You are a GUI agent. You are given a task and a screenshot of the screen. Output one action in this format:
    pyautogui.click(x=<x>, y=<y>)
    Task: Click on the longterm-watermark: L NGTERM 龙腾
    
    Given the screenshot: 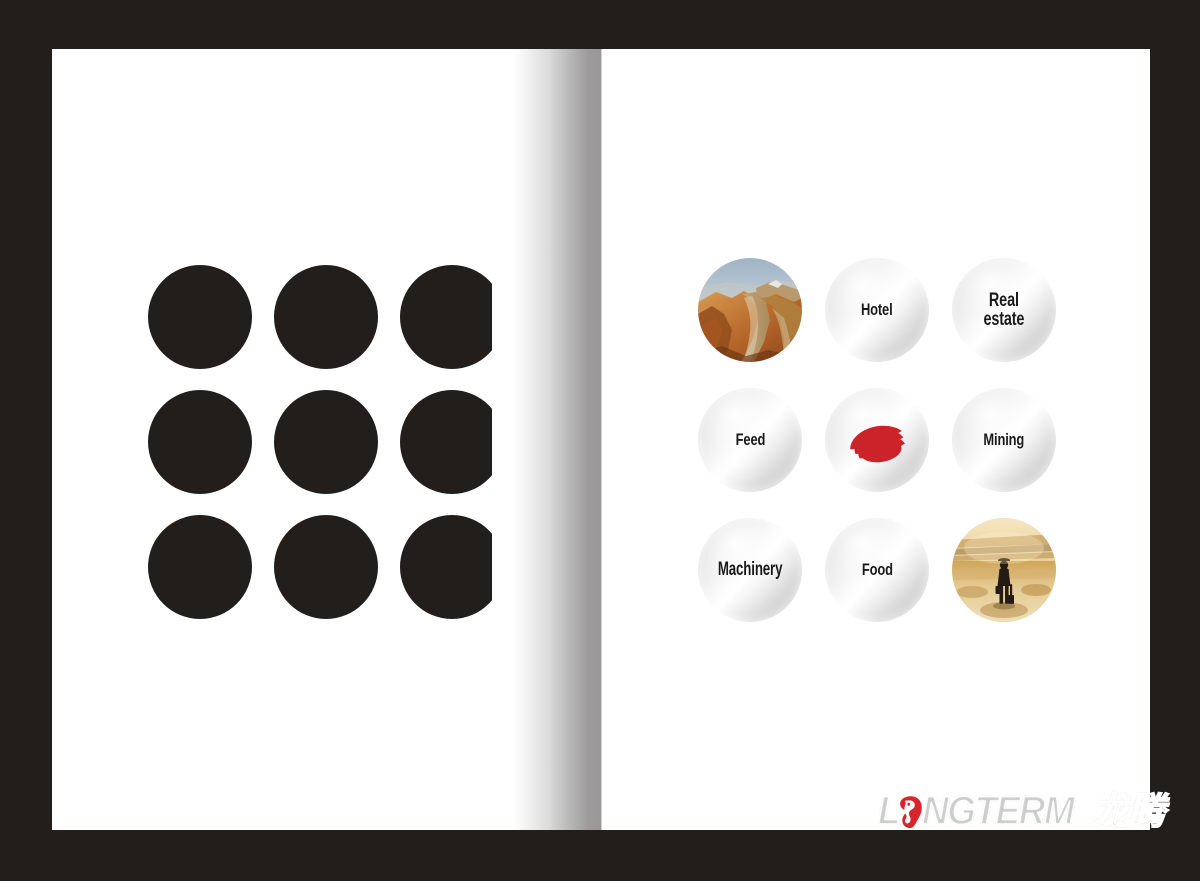 What is the action you would take?
    pyautogui.click(x=1021, y=811)
    